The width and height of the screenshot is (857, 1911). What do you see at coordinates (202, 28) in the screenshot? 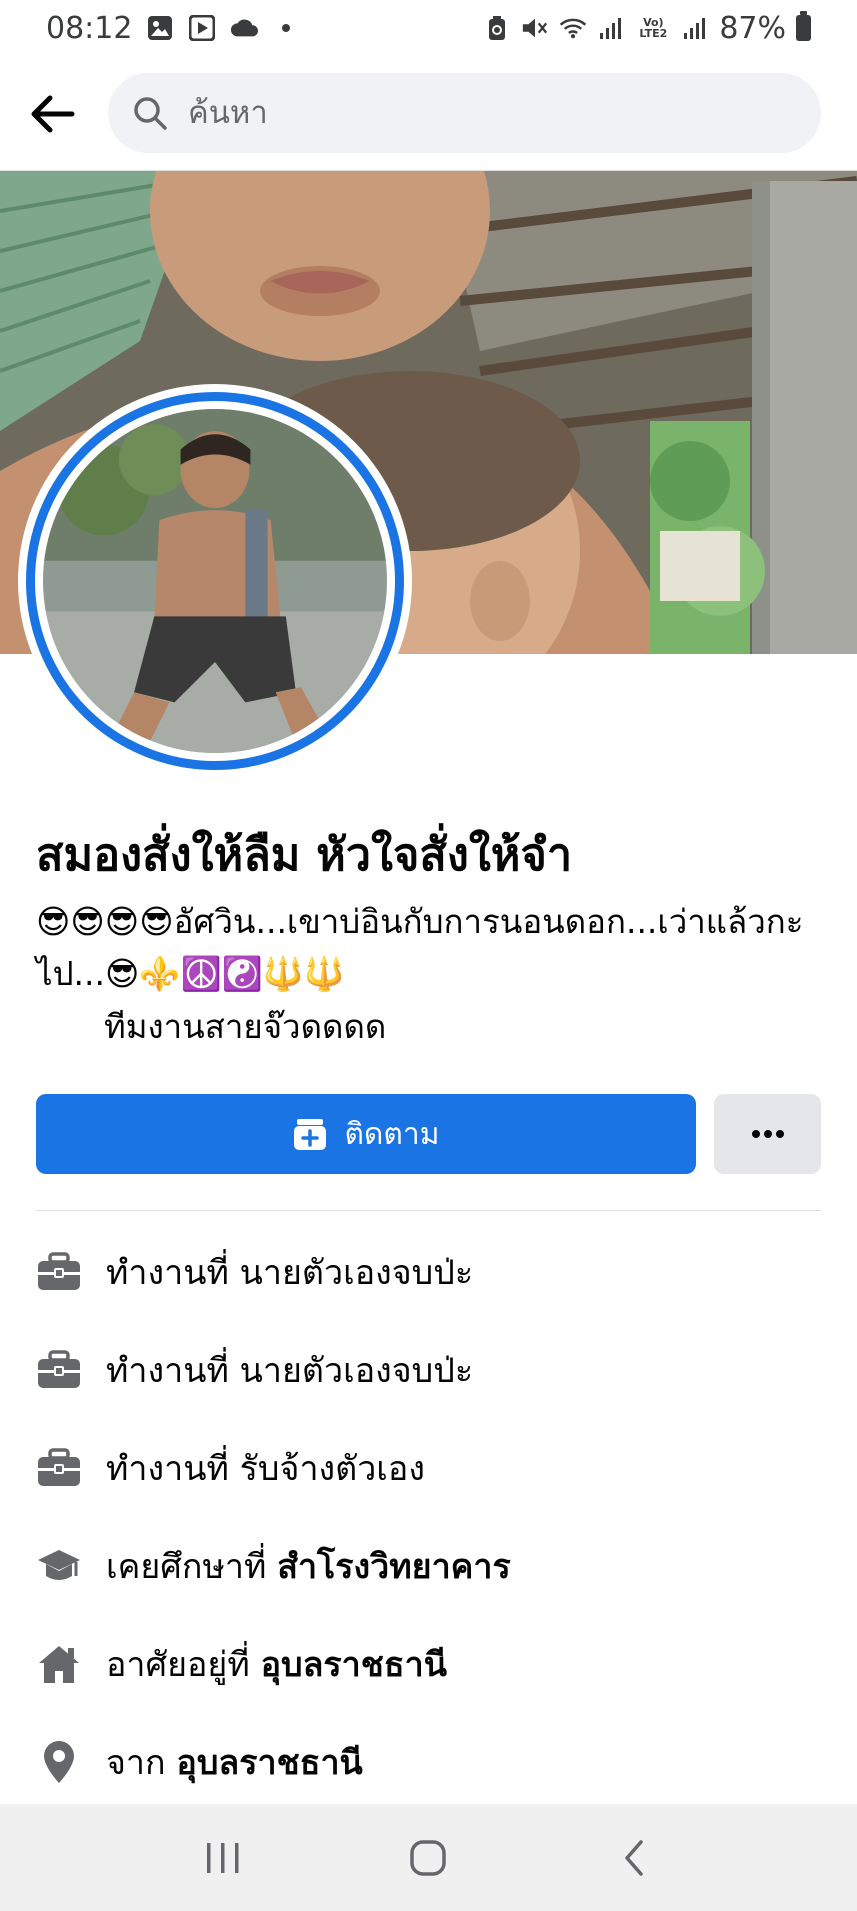
I see `play-store-icon` at bounding box center [202, 28].